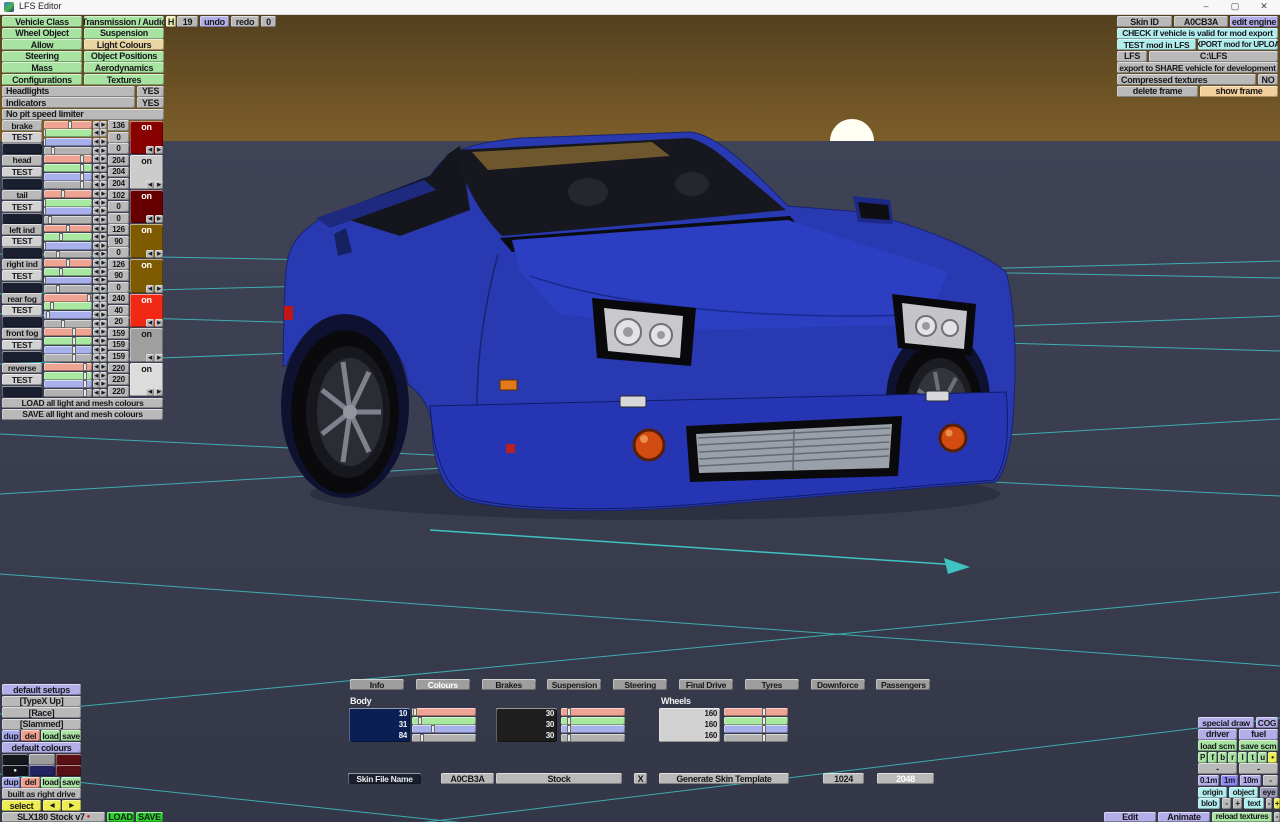 This screenshot has height=822, width=1280. Describe the element at coordinates (1197, 68) in the screenshot. I see `share-export-button: export to SHARE vehicle for development` at that location.